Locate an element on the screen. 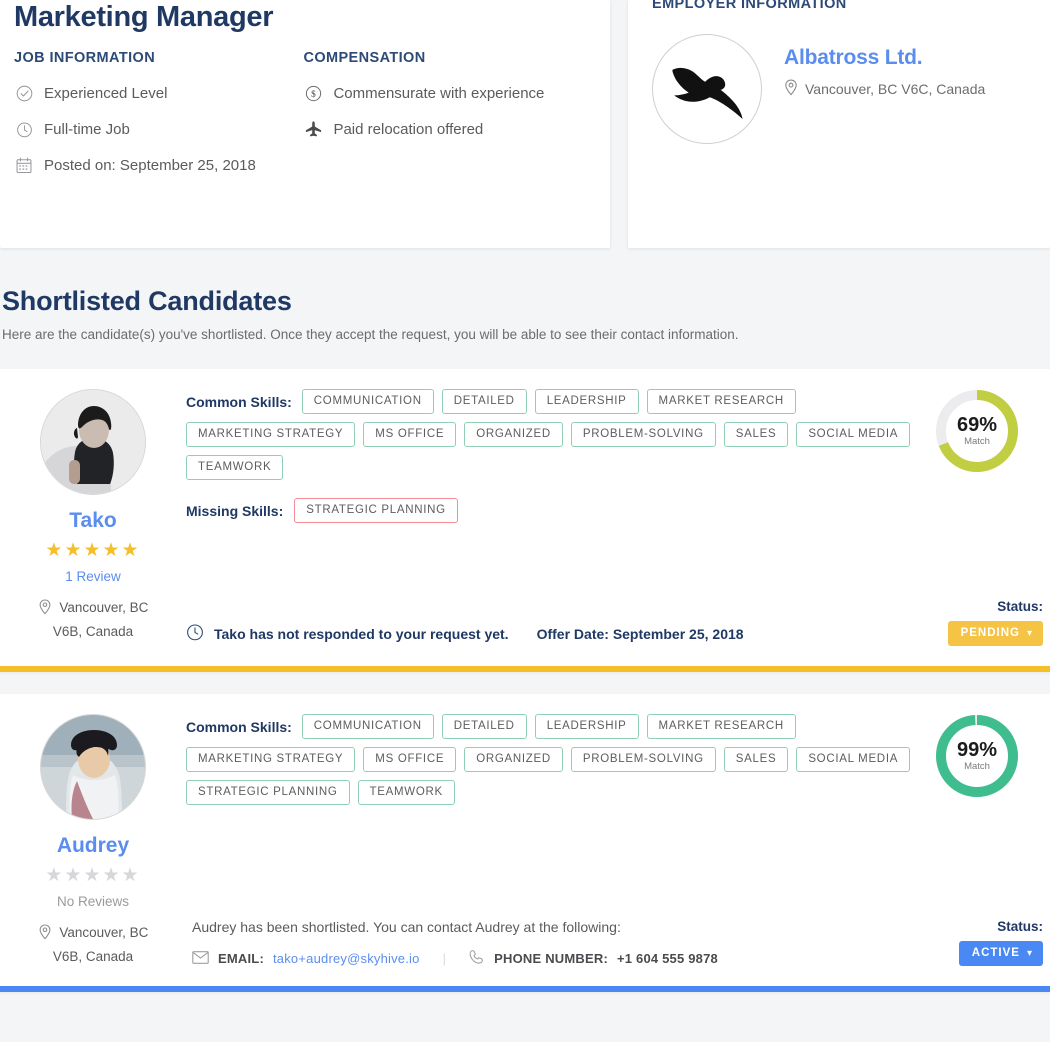 This screenshot has height=1042, width=1050. job-information-heading: JOB INFORMATION is located at coordinates (85, 58).